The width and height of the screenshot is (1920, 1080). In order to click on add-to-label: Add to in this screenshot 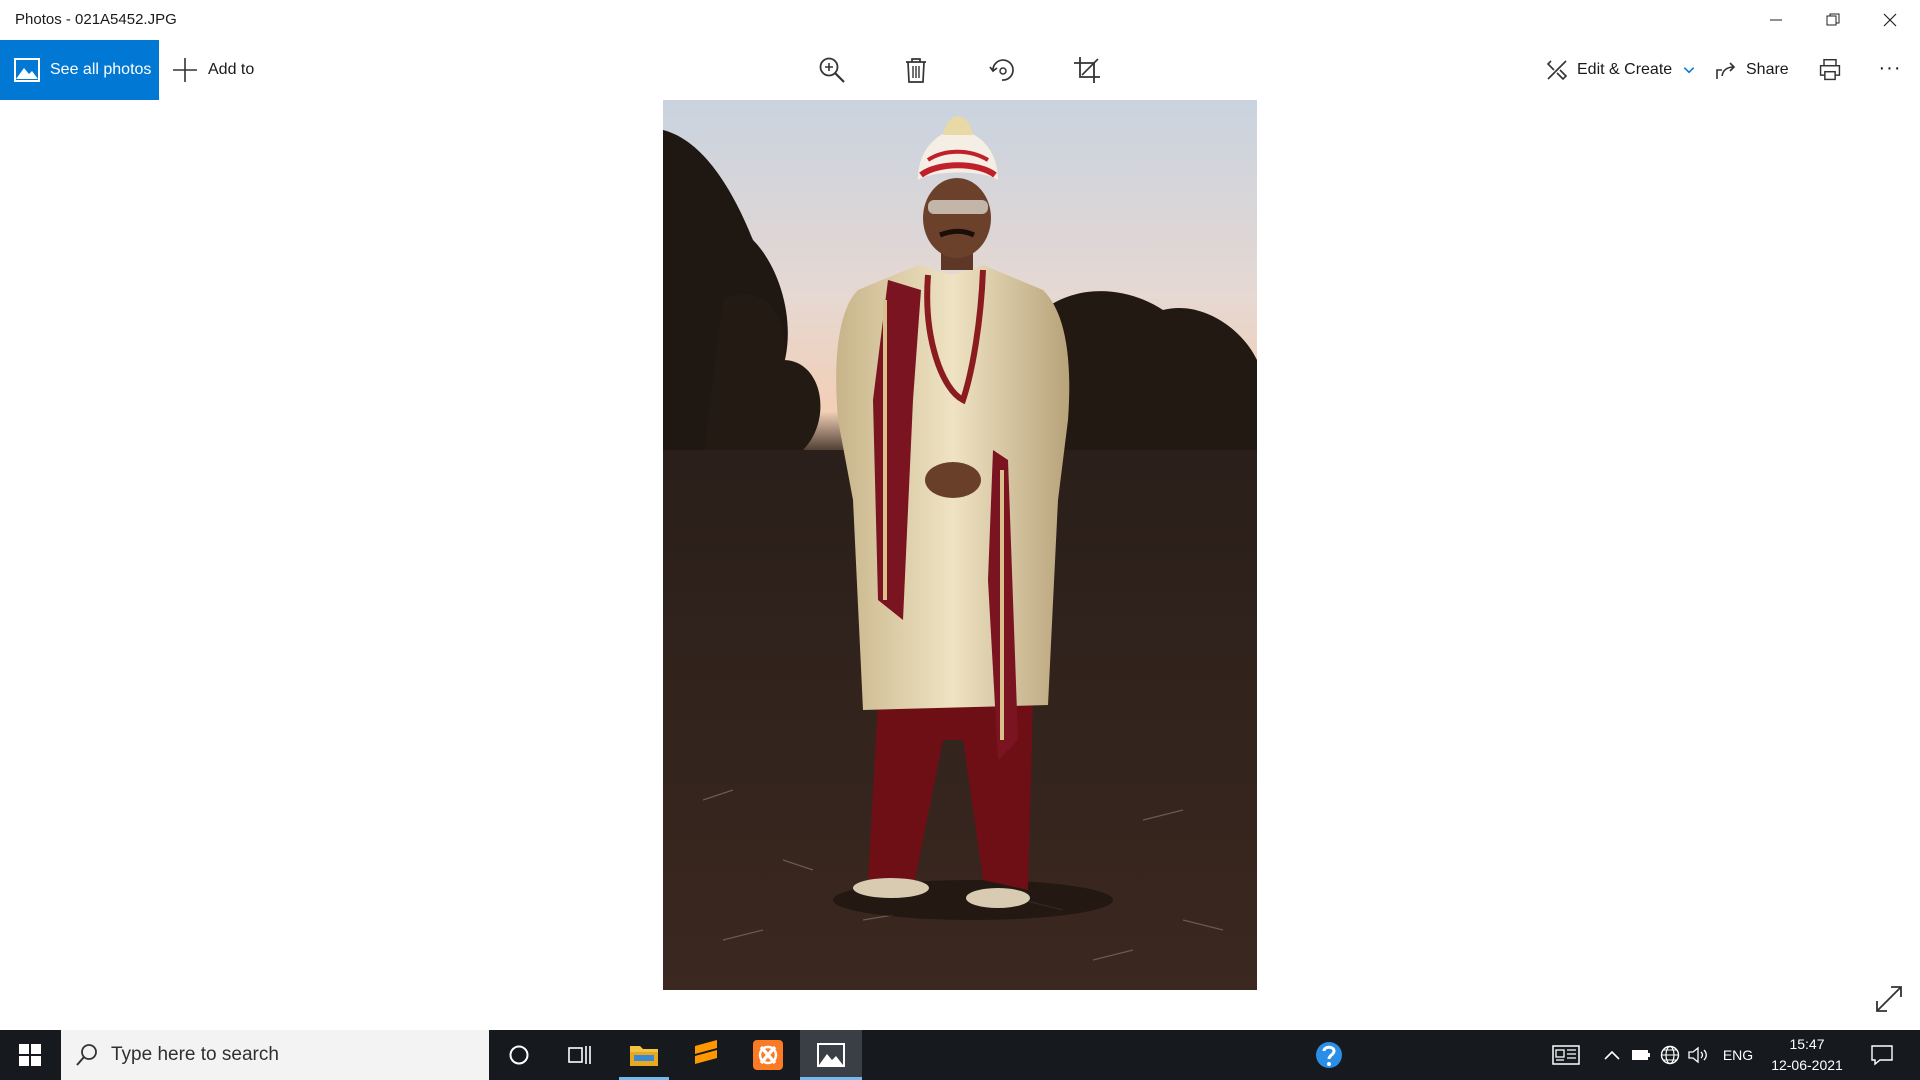, I will do `click(231, 69)`.